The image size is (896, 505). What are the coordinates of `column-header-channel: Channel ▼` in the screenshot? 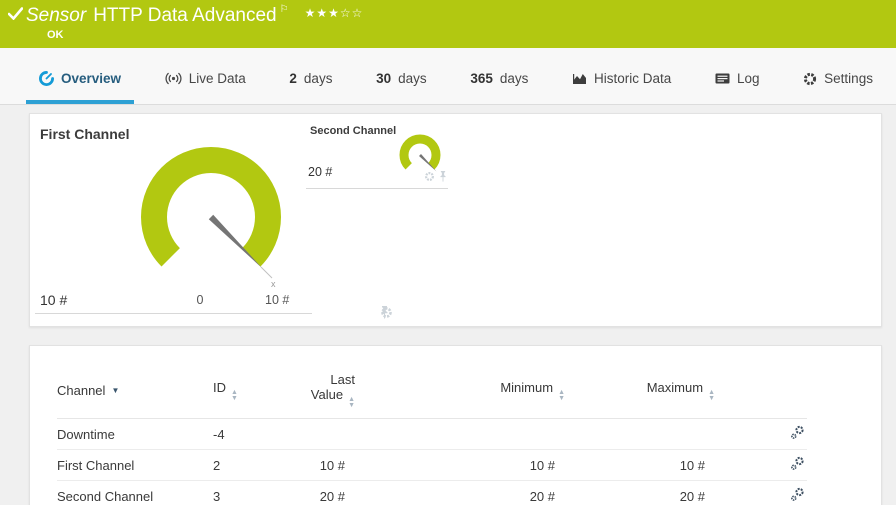 It's located at (135, 393).